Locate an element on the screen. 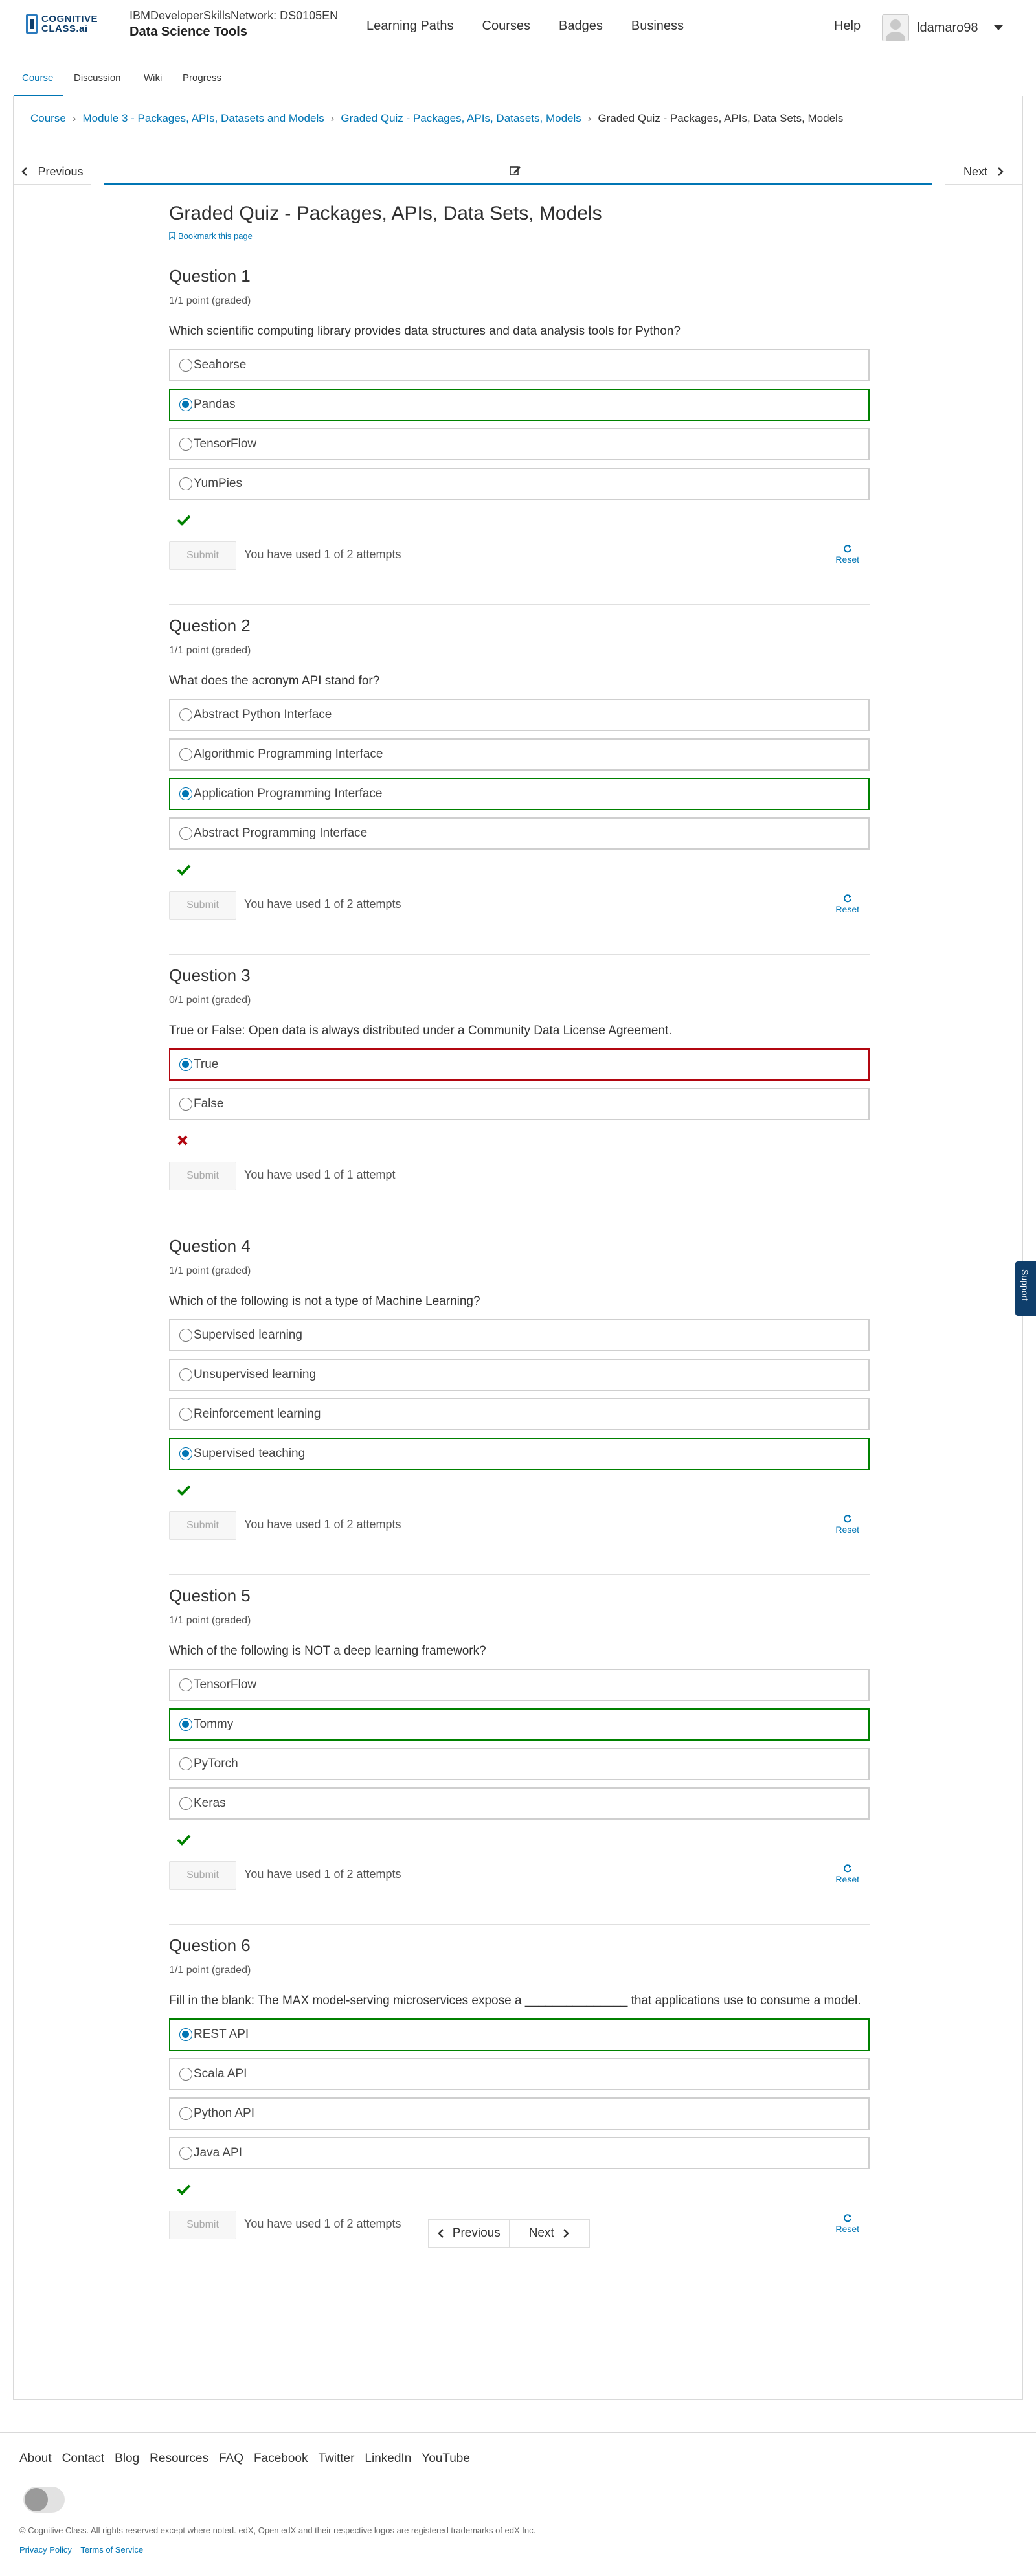  bottom-sequence-nav: Previous Next is located at coordinates (509, 2233).